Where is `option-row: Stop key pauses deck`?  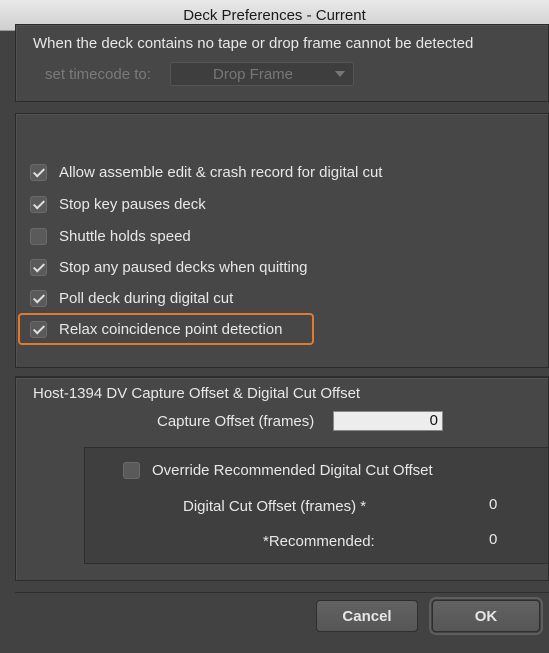 option-row: Stop key pauses deck is located at coordinates (118, 204).